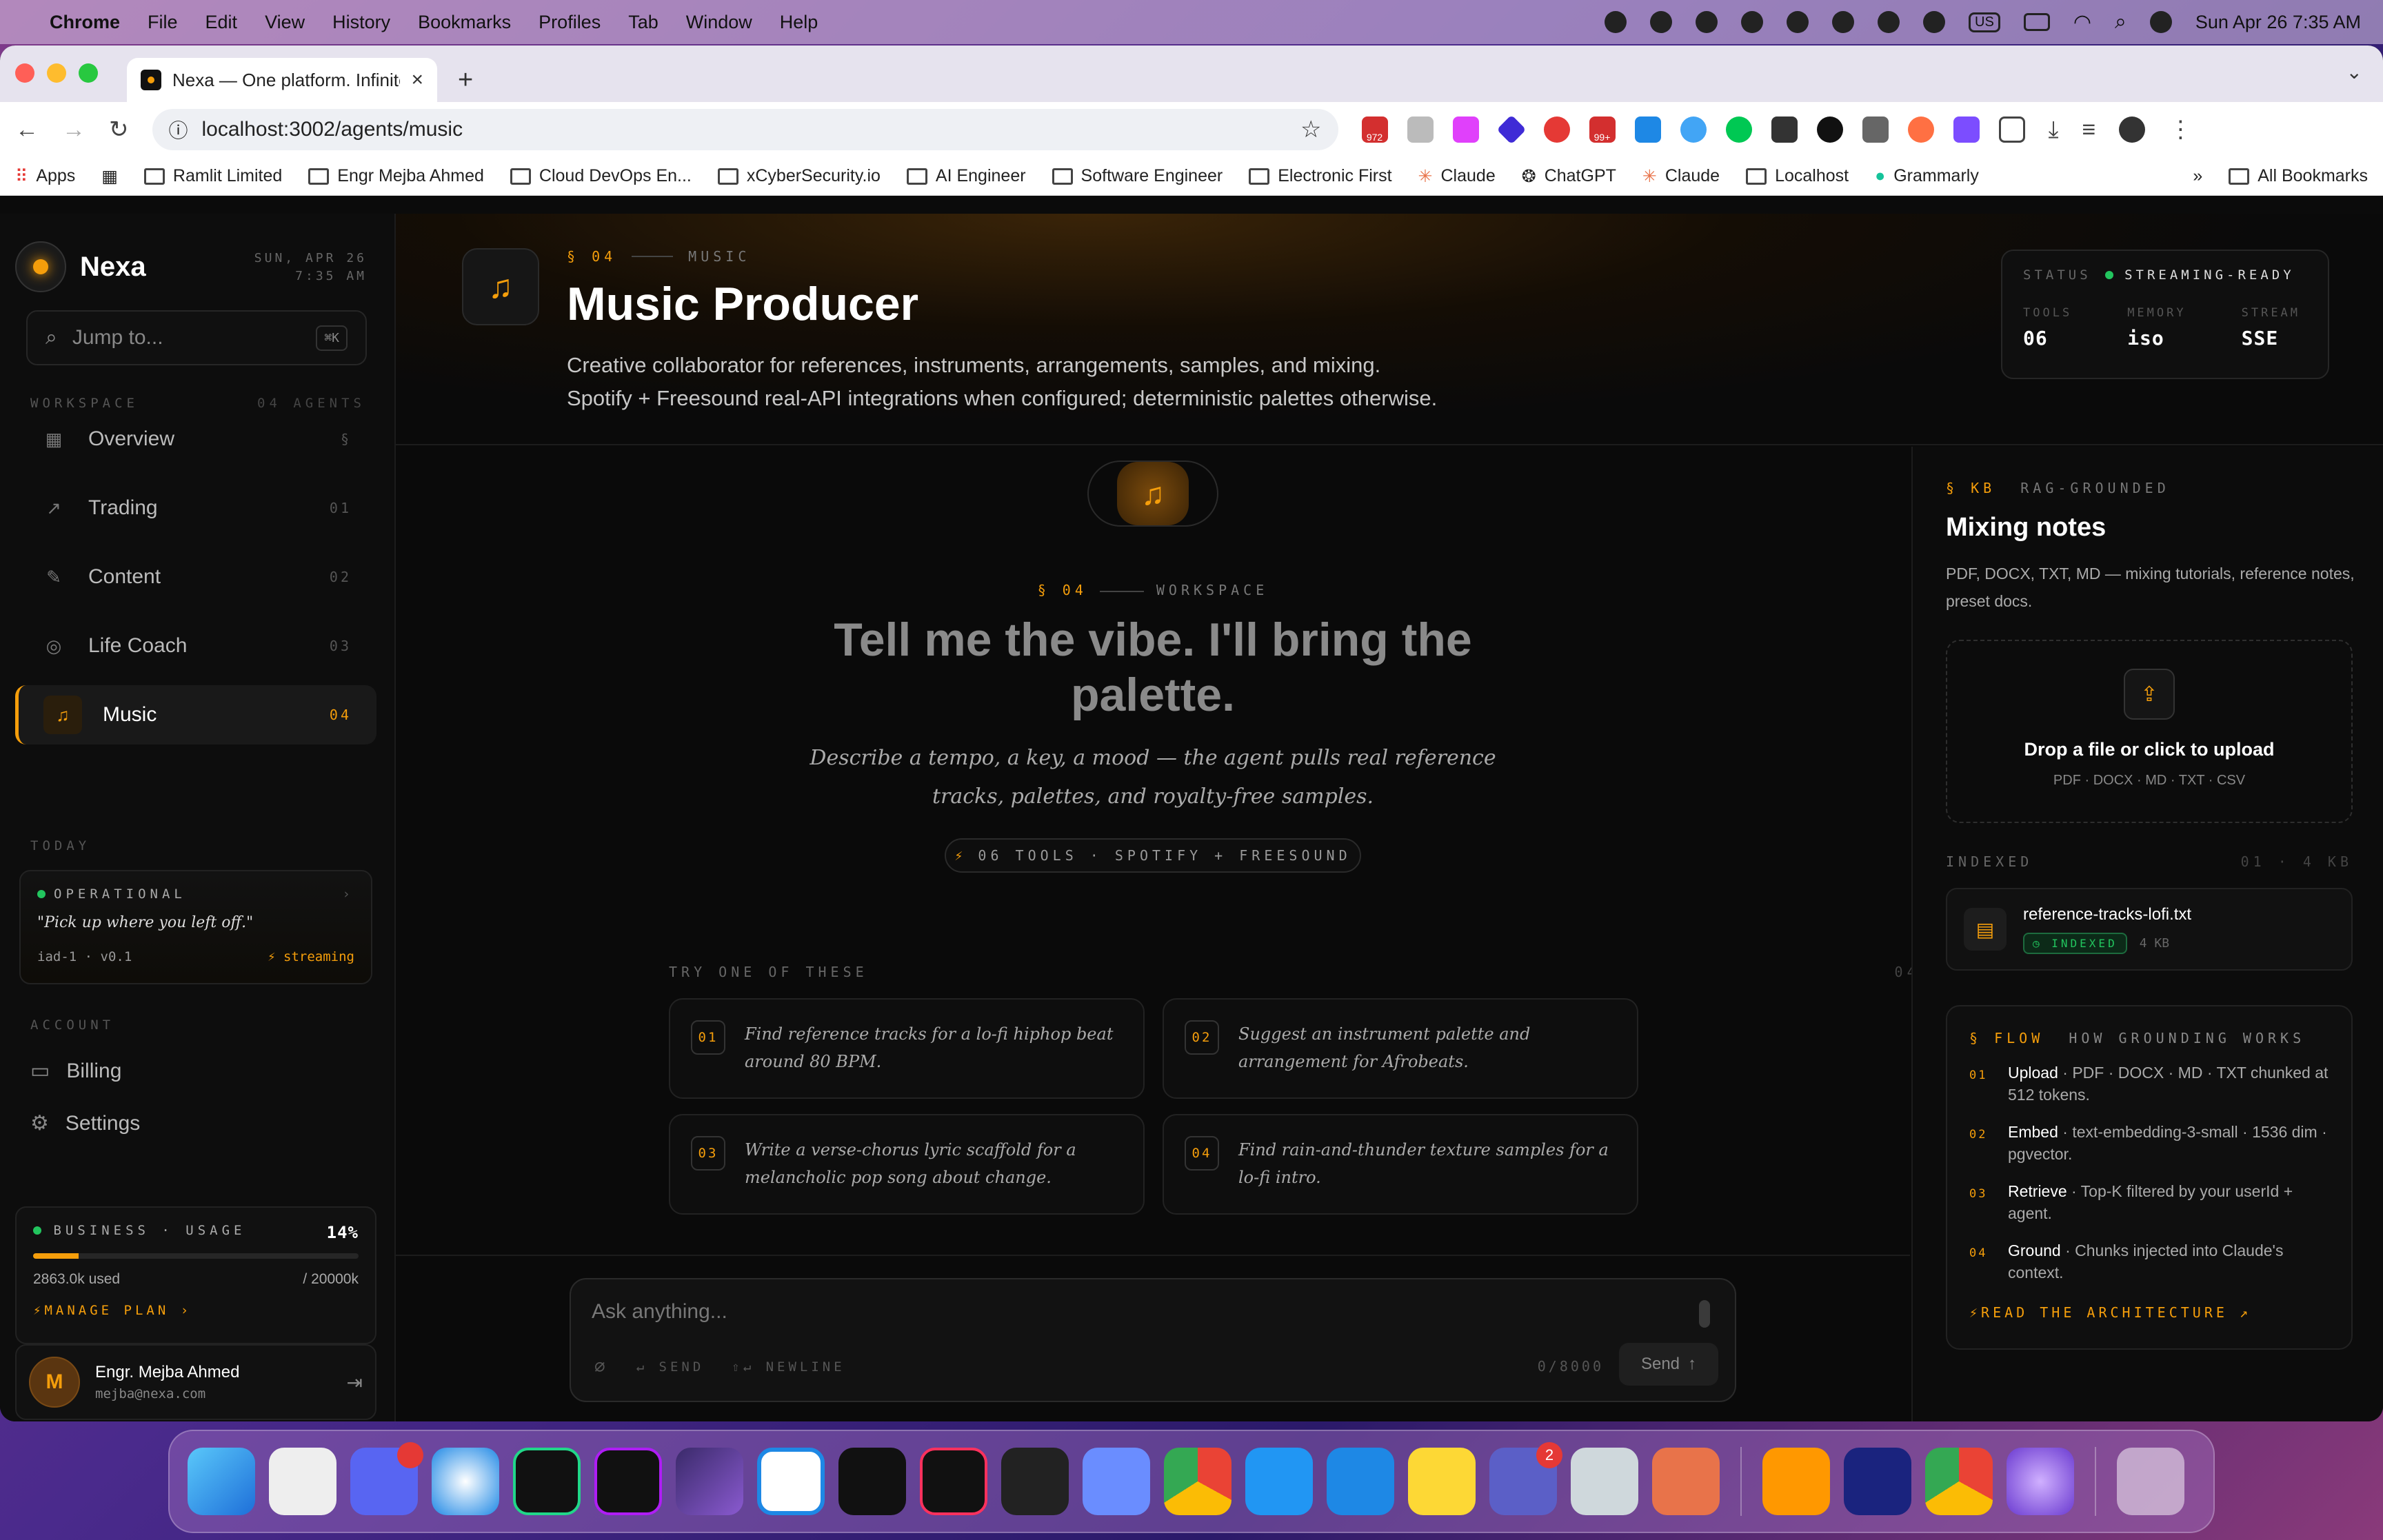 Image resolution: width=2383 pixels, height=1540 pixels. Describe the element at coordinates (45, 177) in the screenshot. I see `bookmark-apps: ⠿ Apps` at that location.